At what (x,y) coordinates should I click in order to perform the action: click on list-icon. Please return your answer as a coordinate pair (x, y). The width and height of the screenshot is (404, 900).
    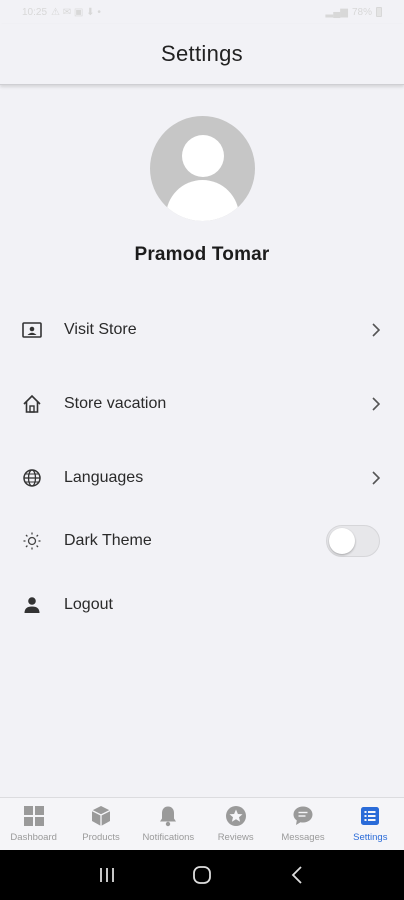
    Looking at the image, I should click on (370, 816).